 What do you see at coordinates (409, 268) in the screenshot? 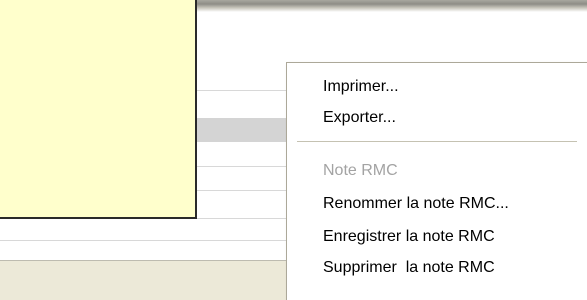
I see `menu-item-delete-rmc-note: Supprimer la note RMC` at bounding box center [409, 268].